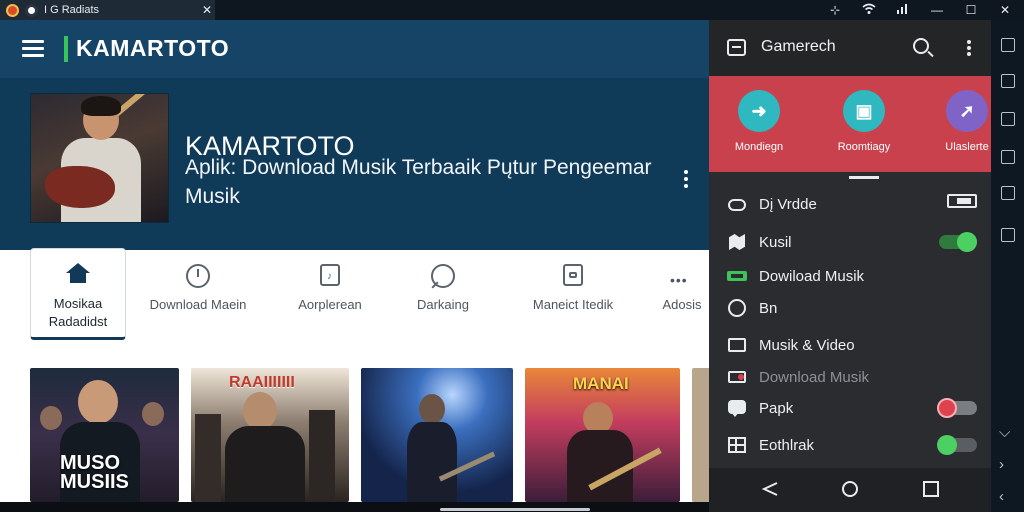 The width and height of the screenshot is (1024, 512). What do you see at coordinates (798, 46) in the screenshot?
I see `drawer-title: Gamerech` at bounding box center [798, 46].